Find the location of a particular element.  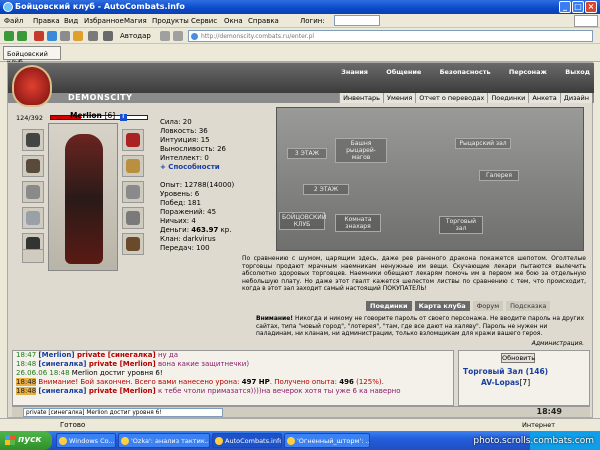

subnav-fights: Поединки is located at coordinates (507, 98).